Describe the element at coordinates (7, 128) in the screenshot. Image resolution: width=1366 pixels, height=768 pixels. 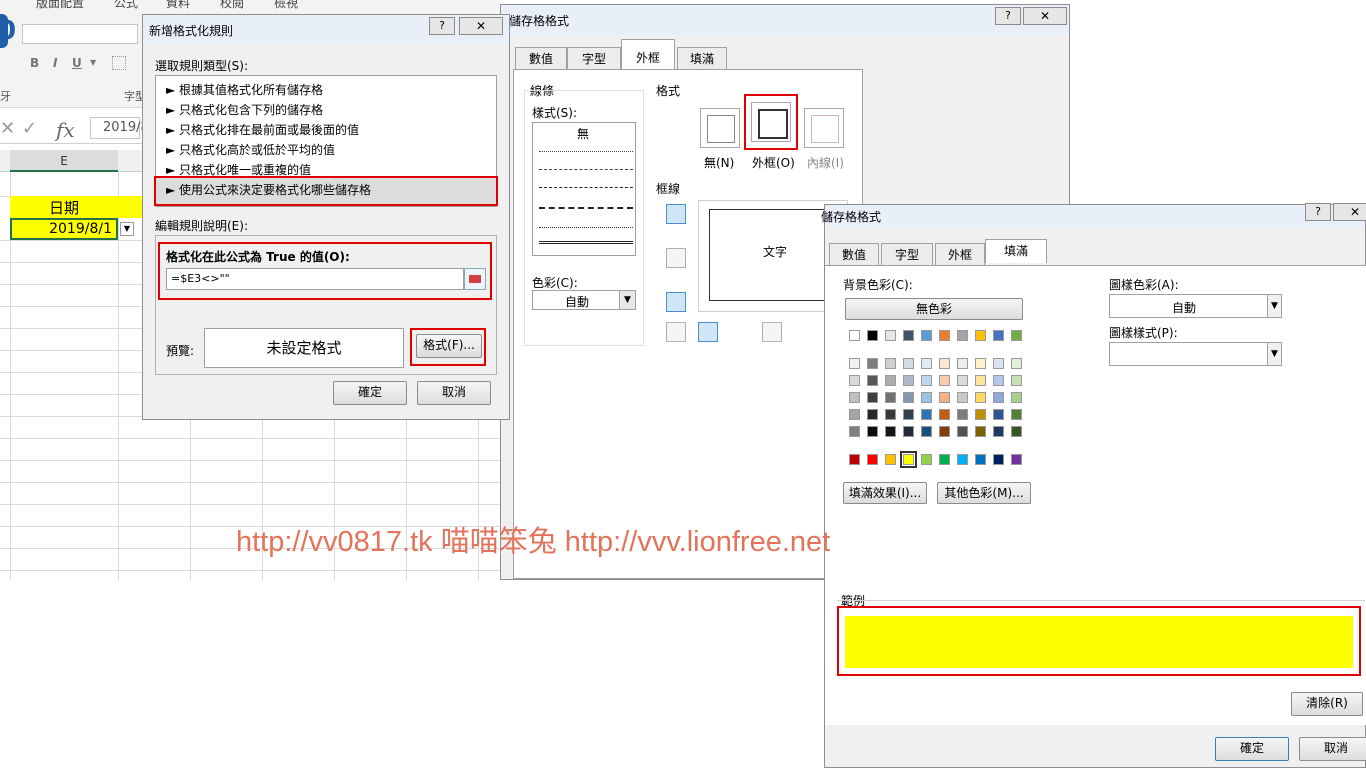
I see `cancel-icon: ✕` at that location.